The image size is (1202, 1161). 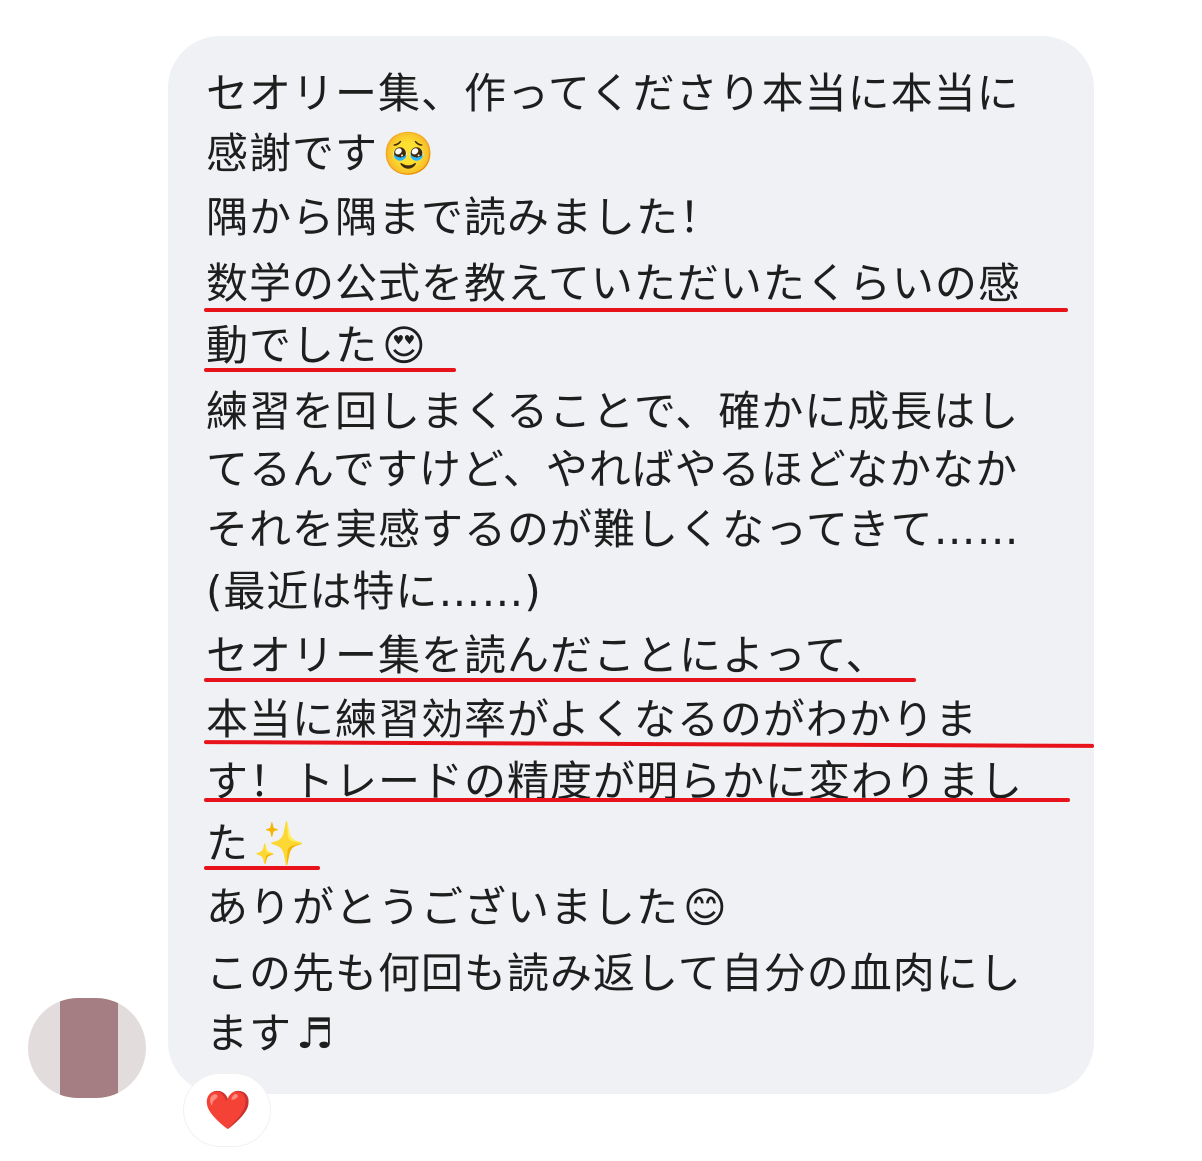 What do you see at coordinates (705, 907) in the screenshot?
I see `smiling-face-emoji-icon: 😊` at bounding box center [705, 907].